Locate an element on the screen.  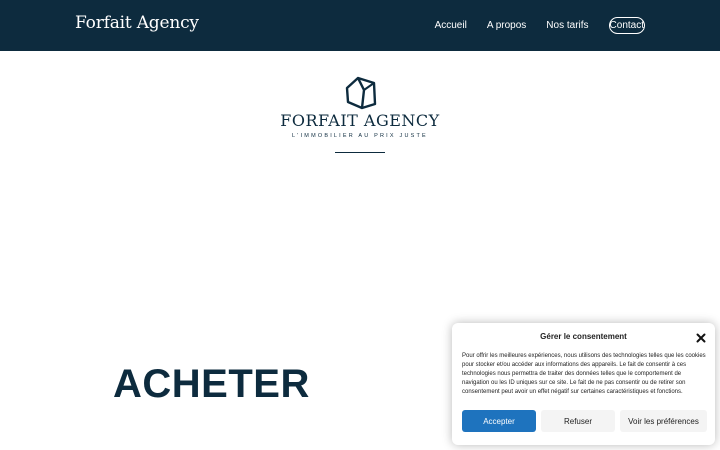
refuse-button: Refuser is located at coordinates (578, 421).